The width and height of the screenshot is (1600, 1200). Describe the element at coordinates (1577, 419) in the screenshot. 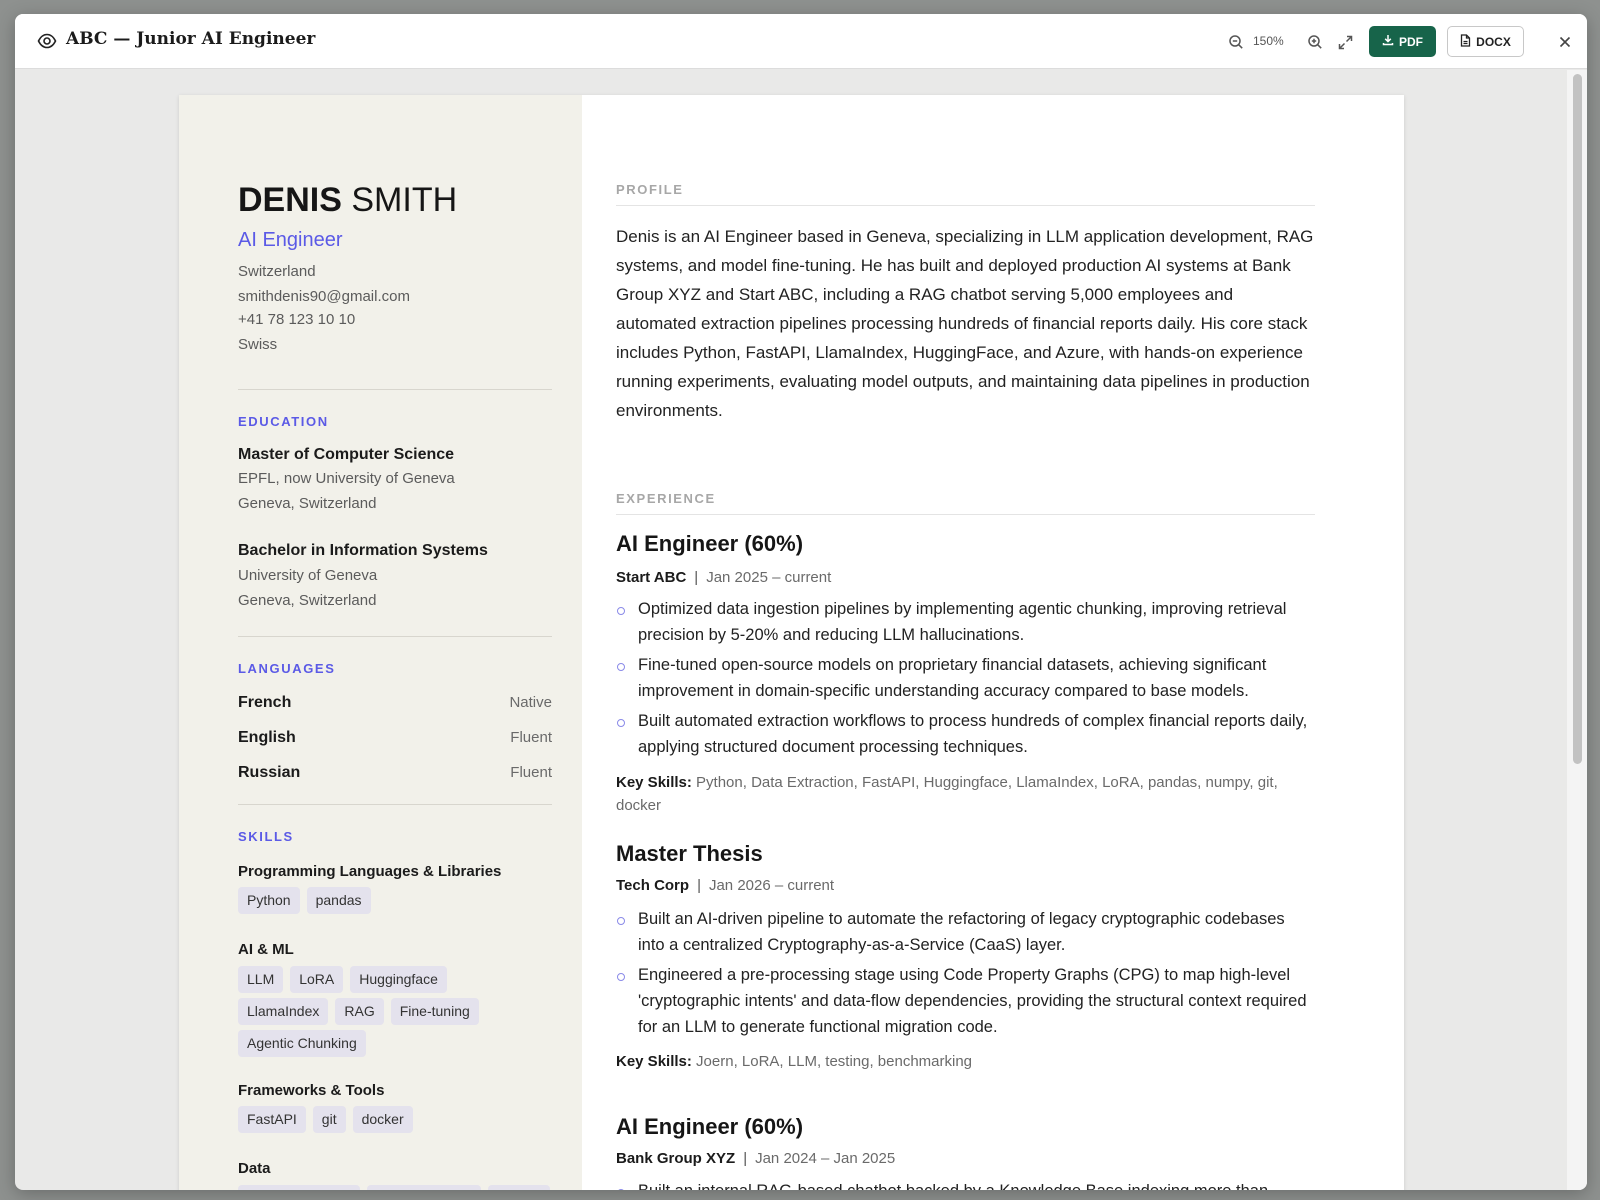

I see `scrollbar-thumb` at that location.